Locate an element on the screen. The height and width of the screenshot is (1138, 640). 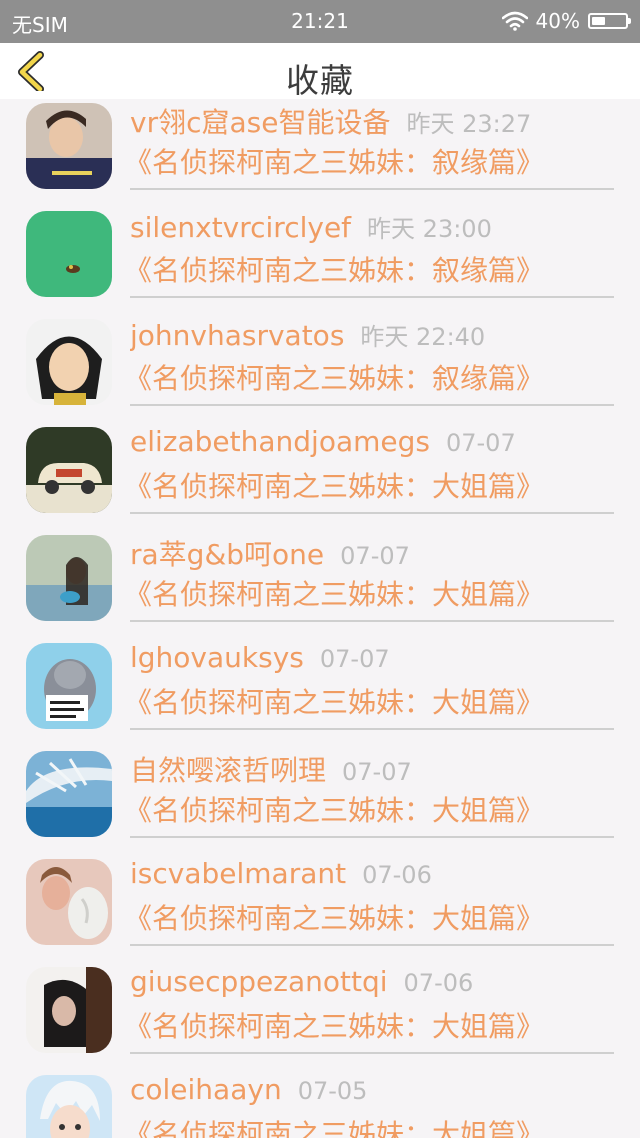
list-item-header: ra萃g&b呵one 07-07 is located at coordinates (372, 554).